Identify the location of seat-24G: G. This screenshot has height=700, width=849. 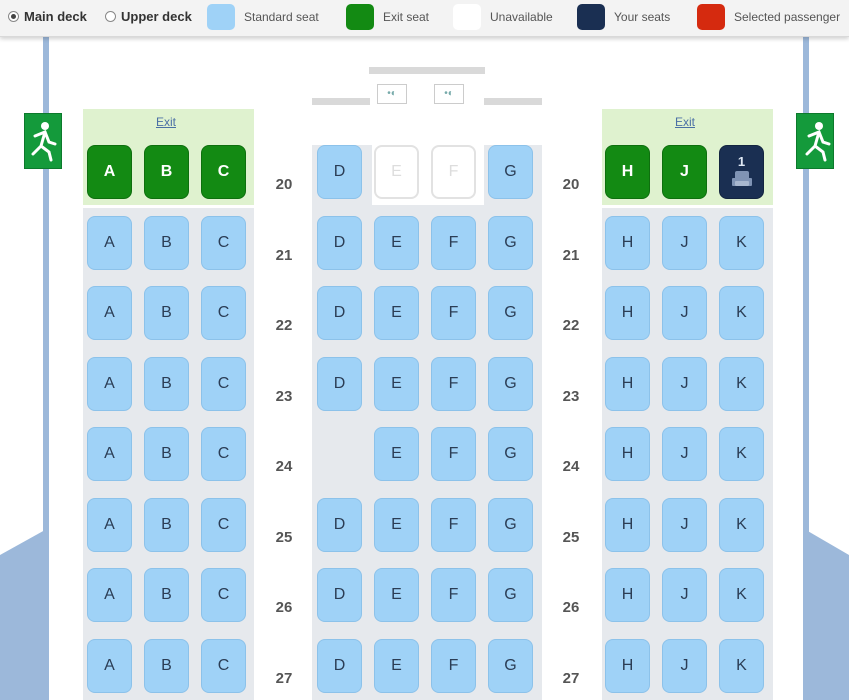
(510, 454).